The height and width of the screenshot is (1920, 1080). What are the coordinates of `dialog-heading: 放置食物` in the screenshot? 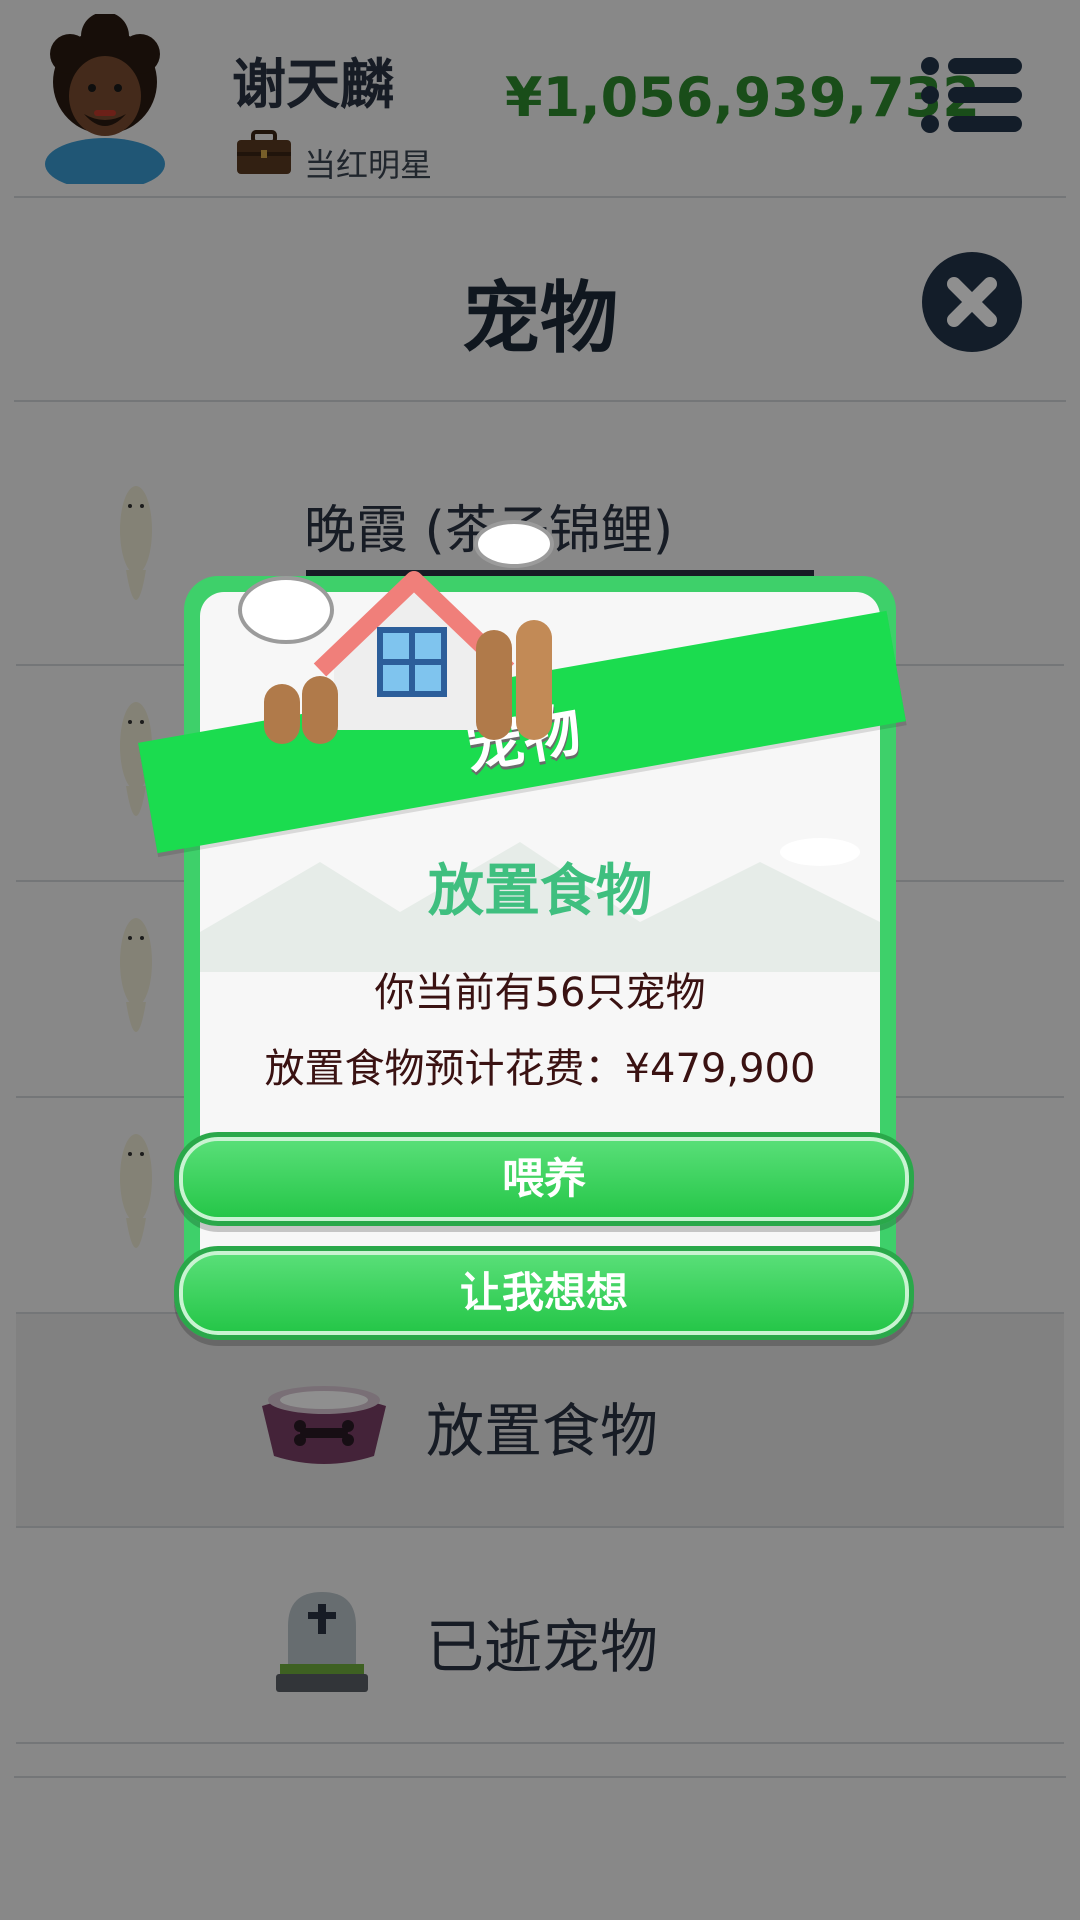 It's located at (540, 891).